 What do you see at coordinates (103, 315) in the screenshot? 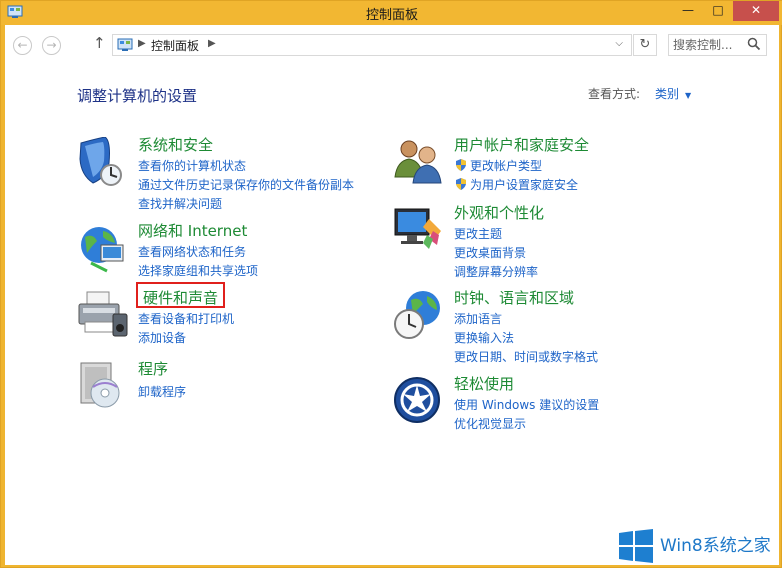
I see `hardware-sound-icon` at bounding box center [103, 315].